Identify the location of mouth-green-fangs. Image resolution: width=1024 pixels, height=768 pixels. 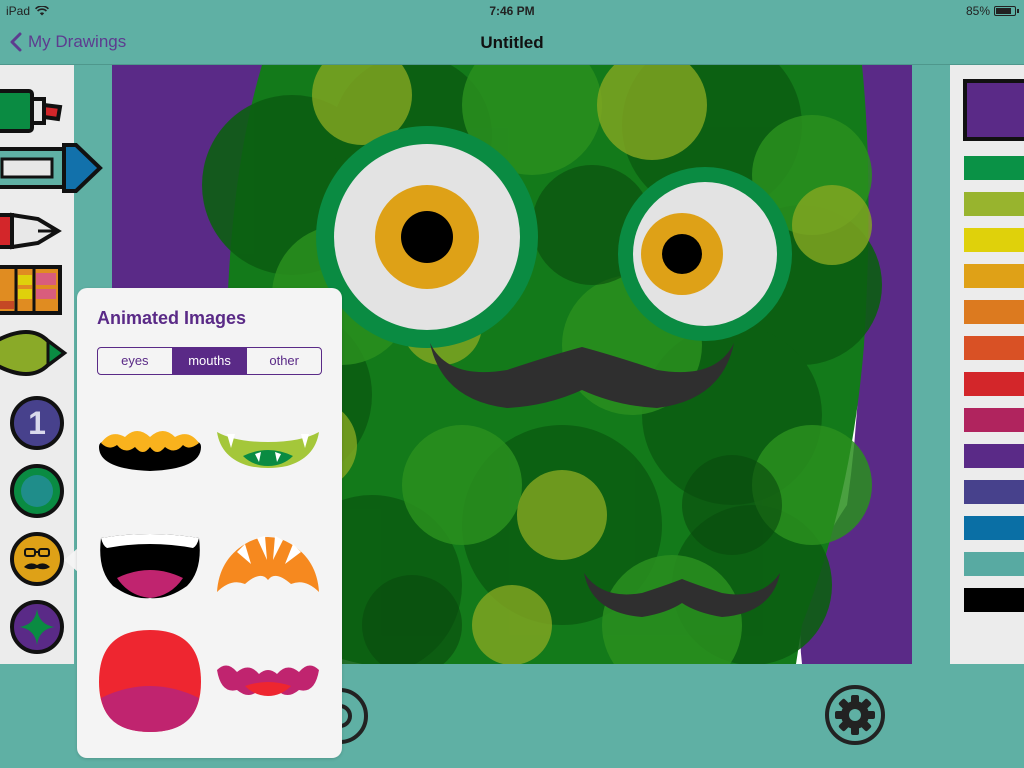
(268, 449).